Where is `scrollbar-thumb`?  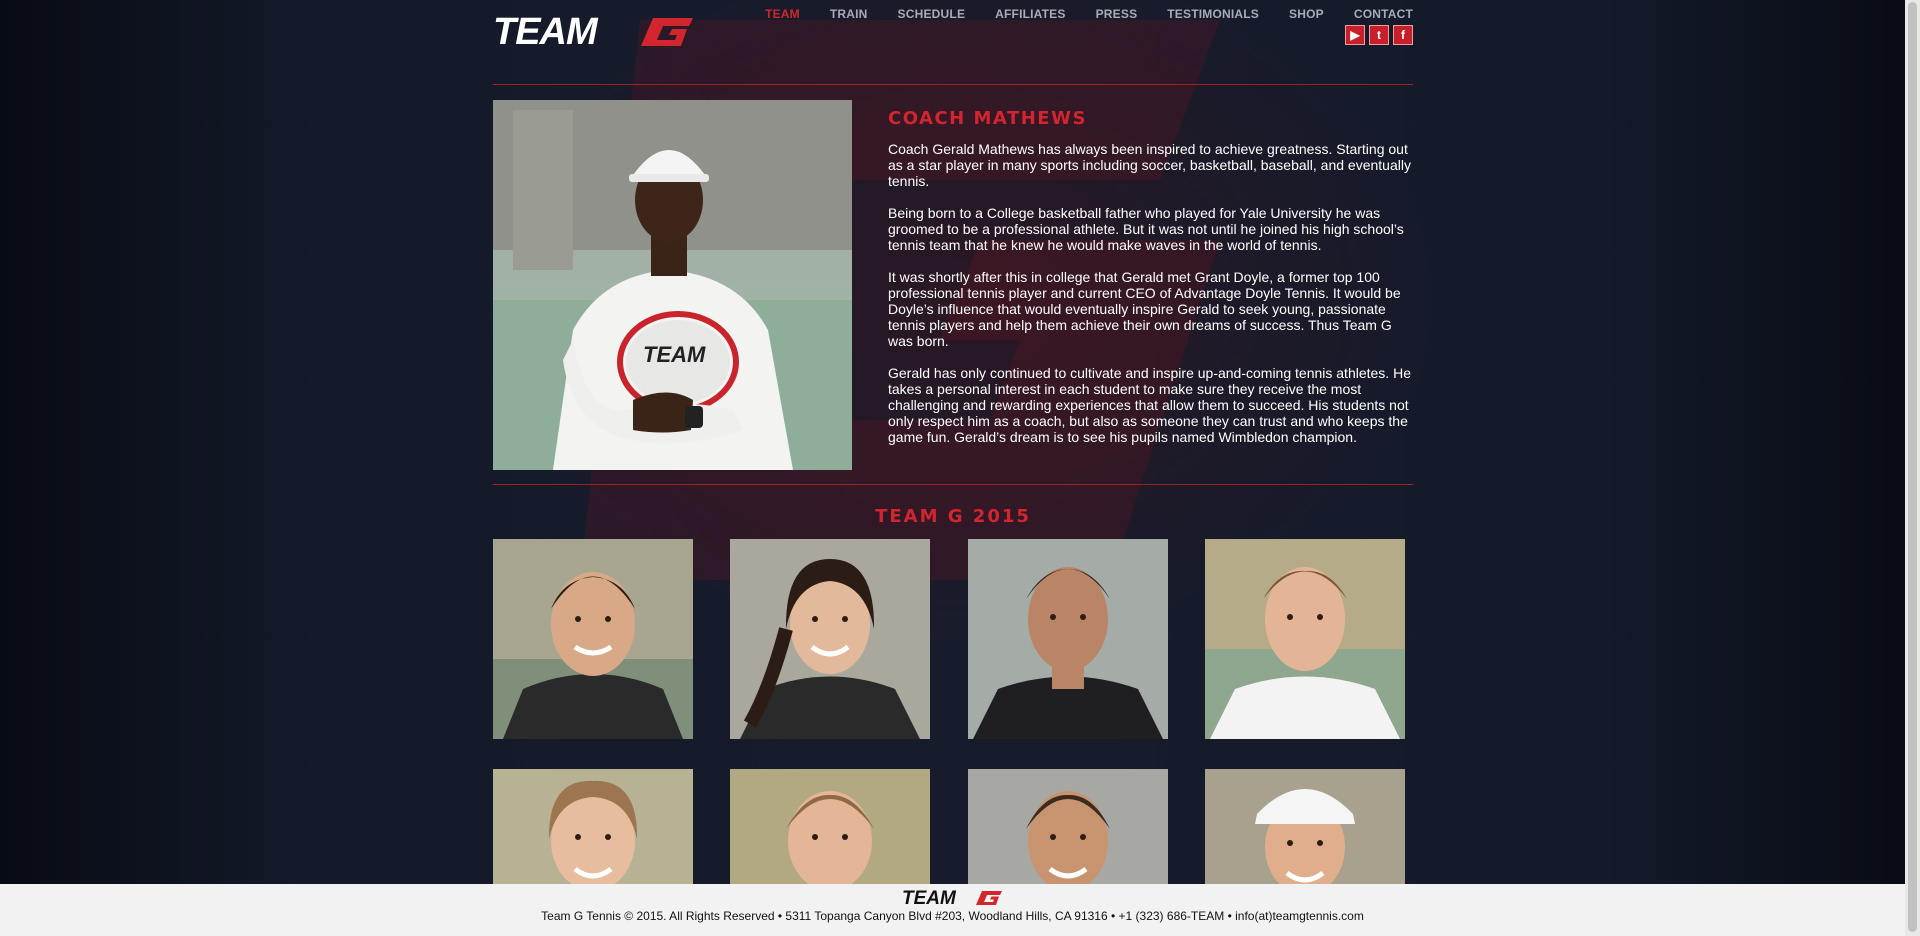 scrollbar-thumb is located at coordinates (1912, 467).